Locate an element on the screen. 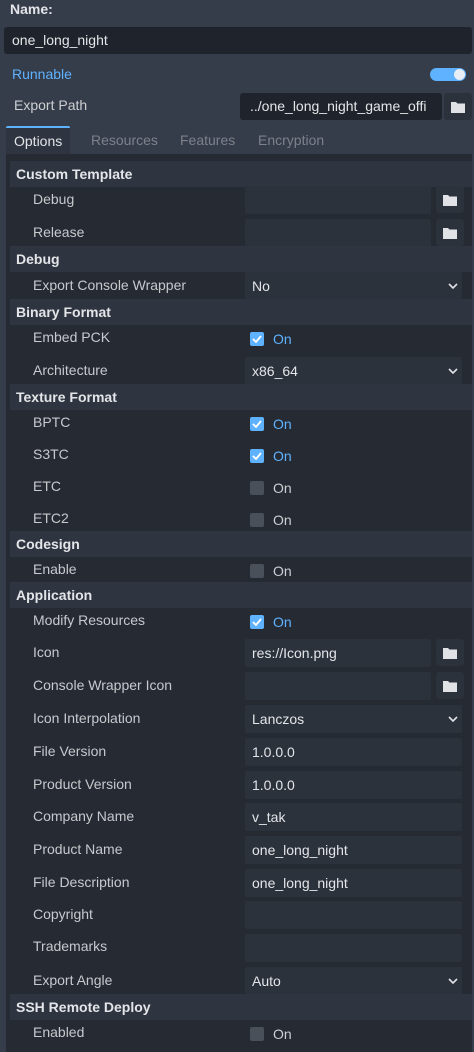 The height and width of the screenshot is (1052, 474). codesign-enable-label: Enable is located at coordinates (55, 569).